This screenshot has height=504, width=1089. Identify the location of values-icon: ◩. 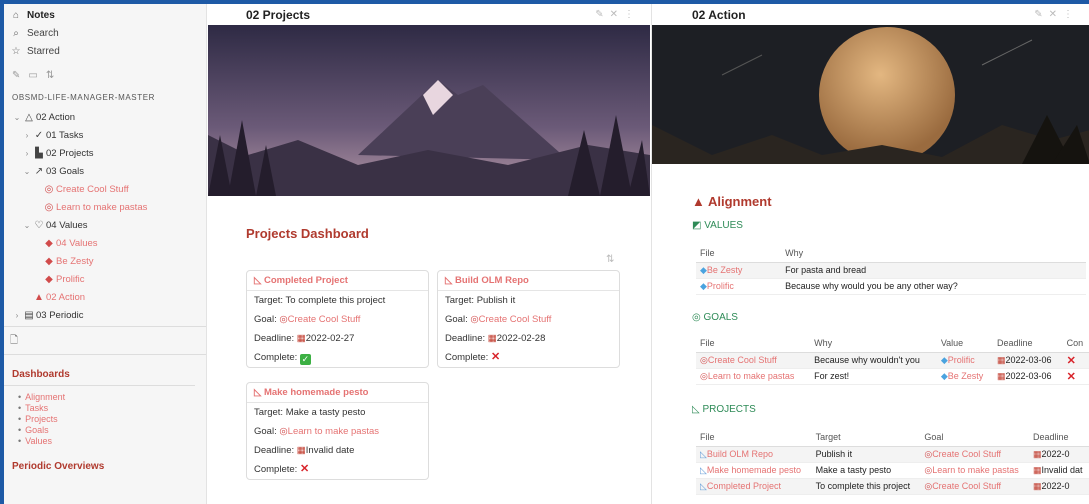
(698, 225).